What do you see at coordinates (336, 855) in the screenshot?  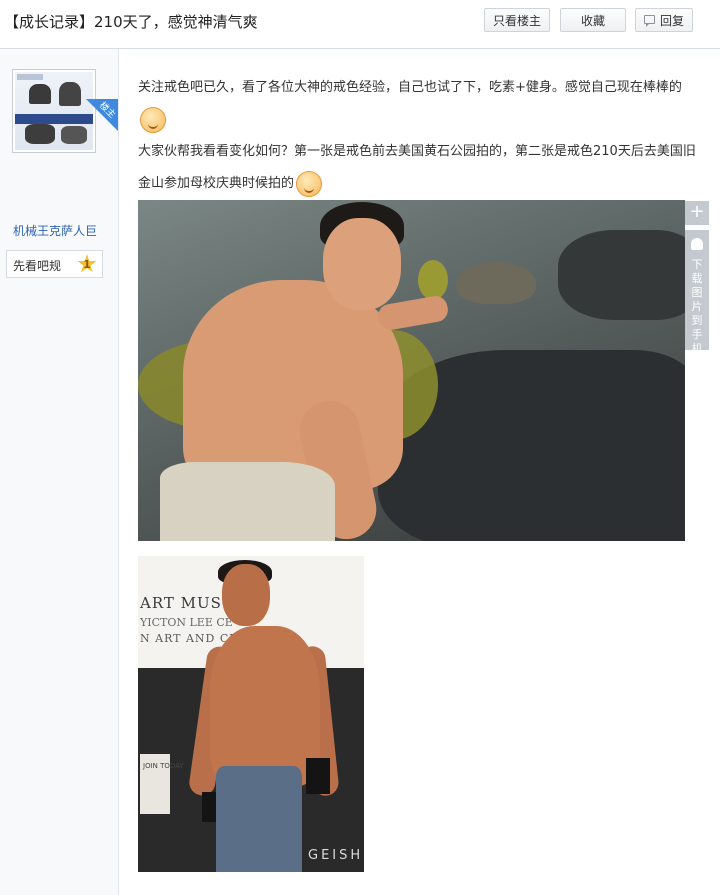 I see `photo-bottom-text: GEISH` at bounding box center [336, 855].